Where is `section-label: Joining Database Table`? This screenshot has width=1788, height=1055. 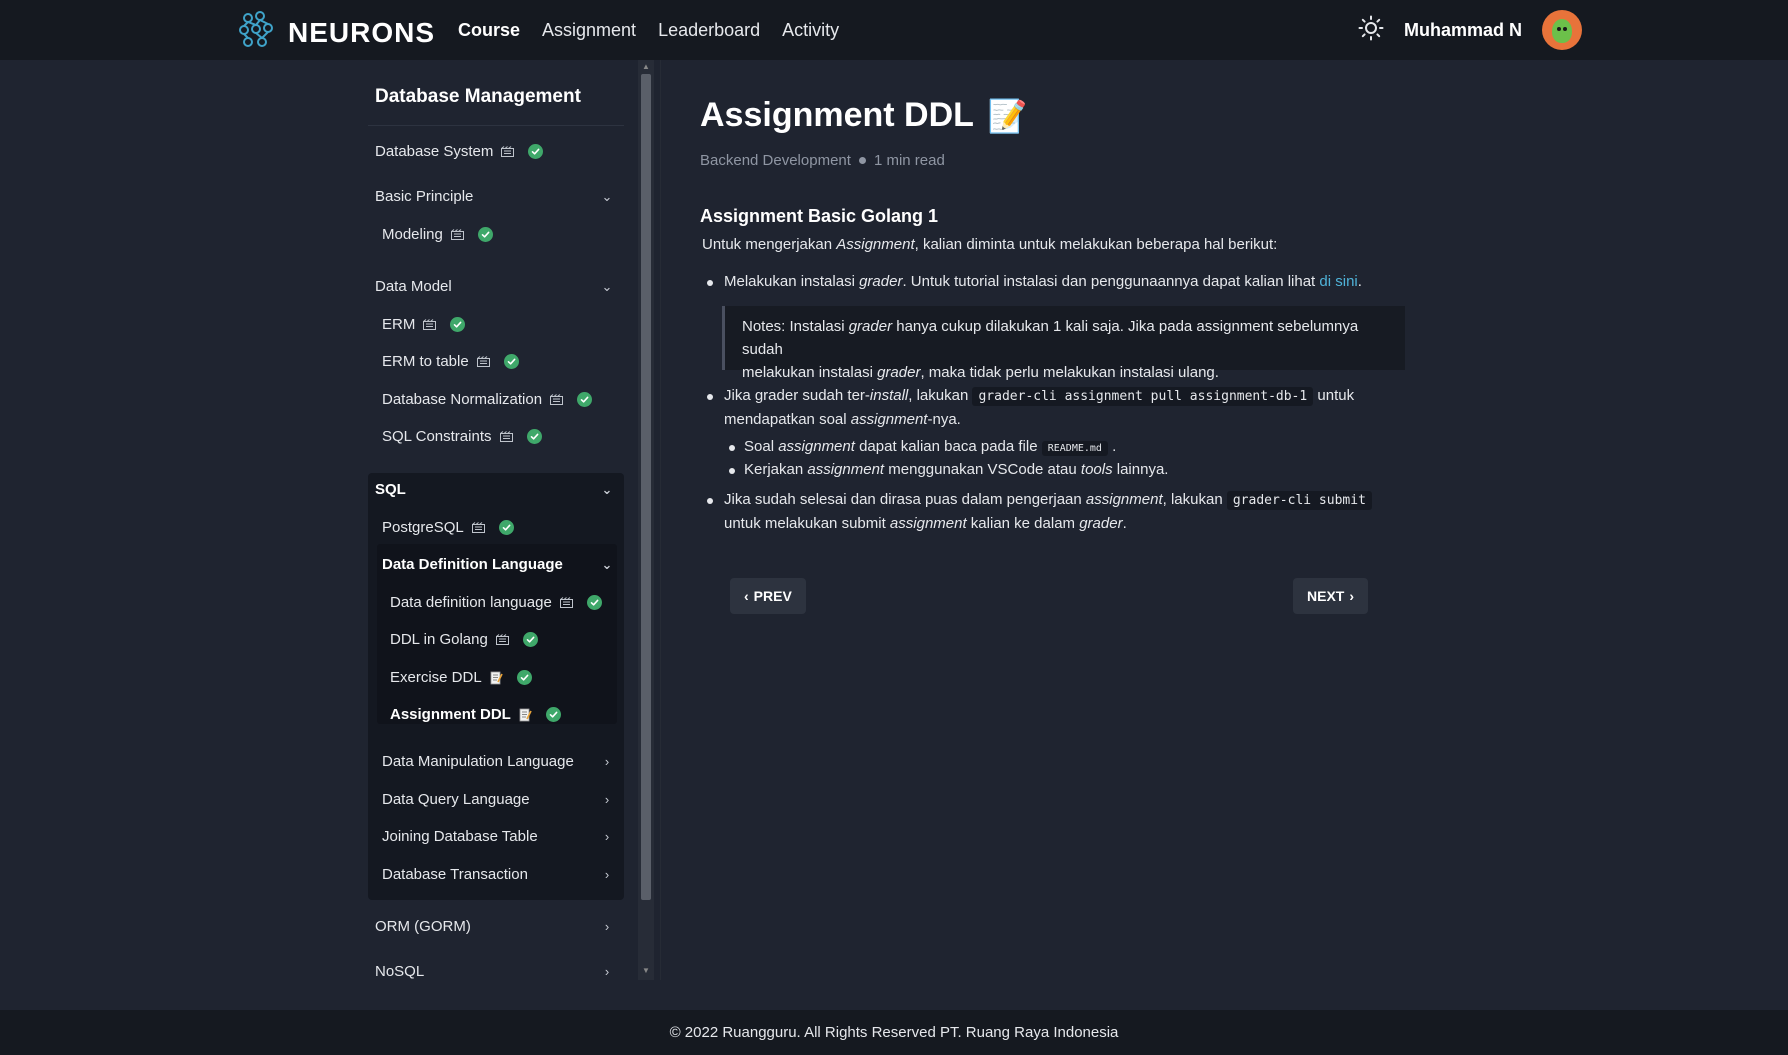 section-label: Joining Database Table is located at coordinates (460, 836).